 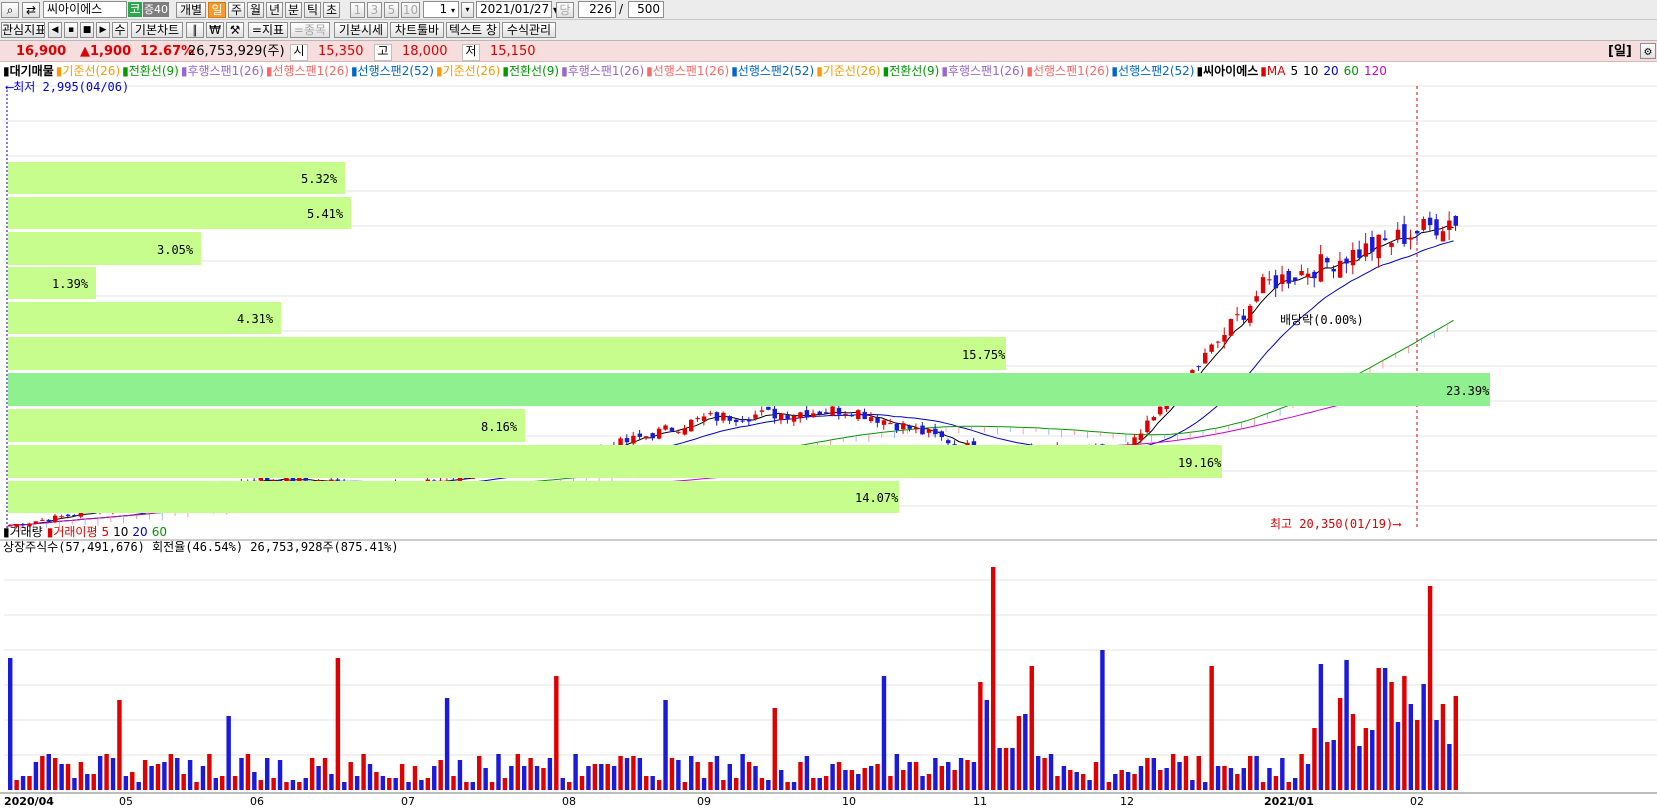 I want to click on count-spin-button: ▾, so click(x=467, y=10).